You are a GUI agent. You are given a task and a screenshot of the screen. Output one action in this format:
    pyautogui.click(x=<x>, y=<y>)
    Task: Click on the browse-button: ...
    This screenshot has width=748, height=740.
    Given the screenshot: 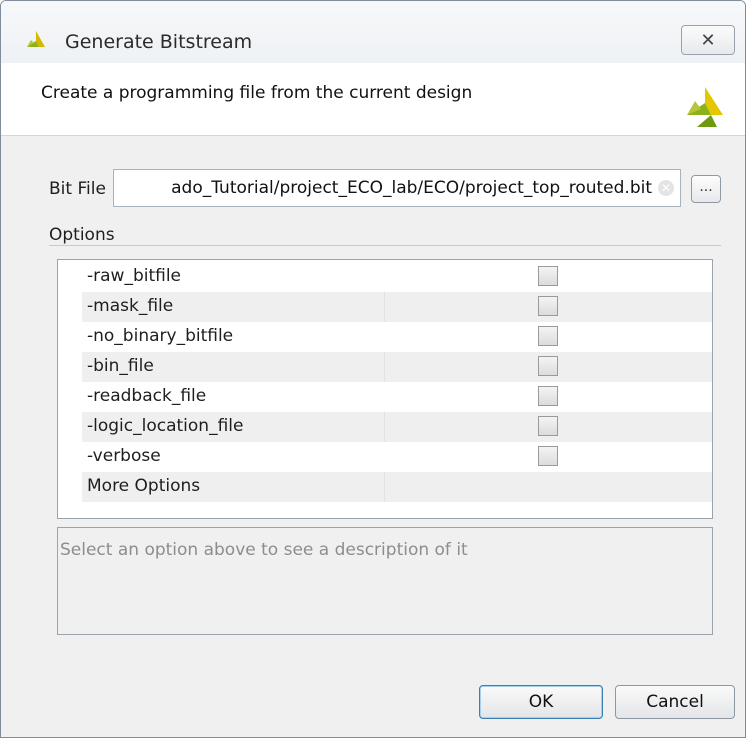 What is the action you would take?
    pyautogui.click(x=706, y=189)
    